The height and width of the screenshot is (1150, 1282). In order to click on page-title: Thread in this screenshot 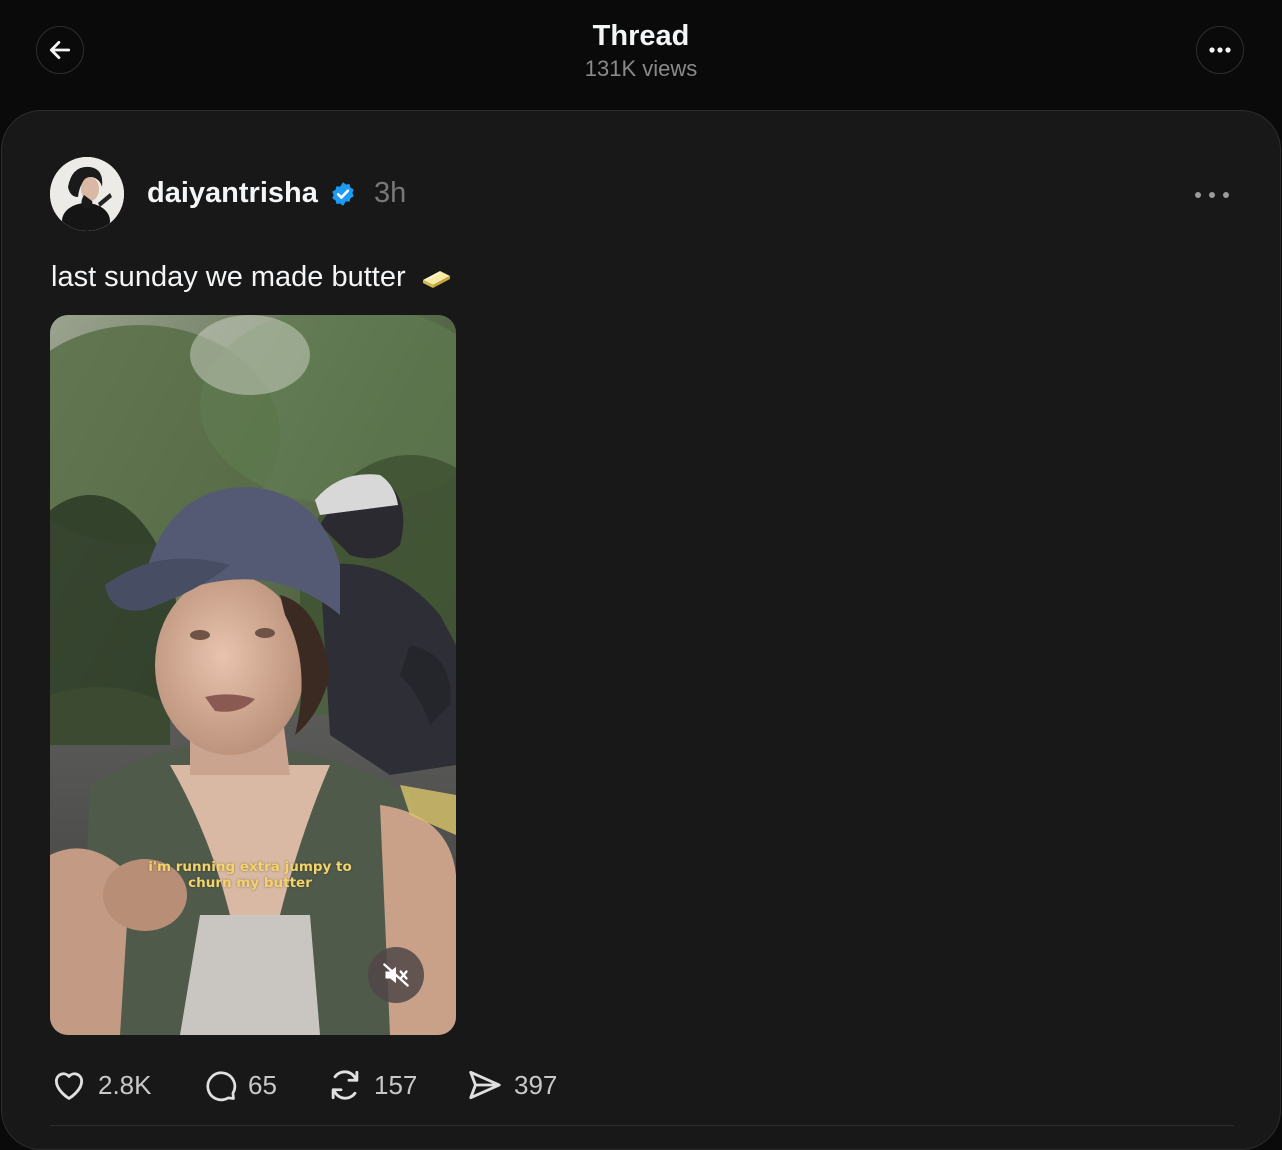, I will do `click(641, 36)`.